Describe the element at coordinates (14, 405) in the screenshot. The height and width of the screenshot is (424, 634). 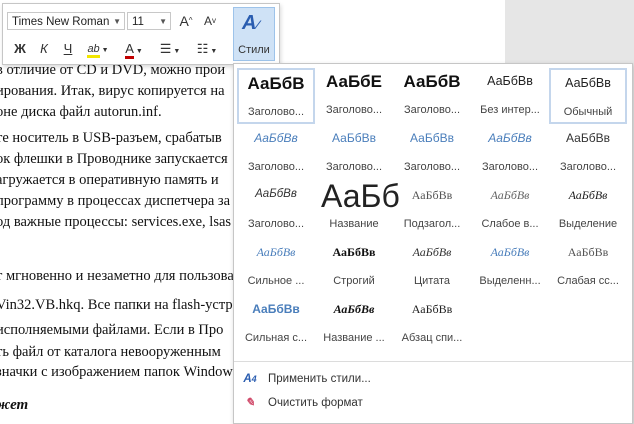
I see `doc-heading-line: жет` at that location.